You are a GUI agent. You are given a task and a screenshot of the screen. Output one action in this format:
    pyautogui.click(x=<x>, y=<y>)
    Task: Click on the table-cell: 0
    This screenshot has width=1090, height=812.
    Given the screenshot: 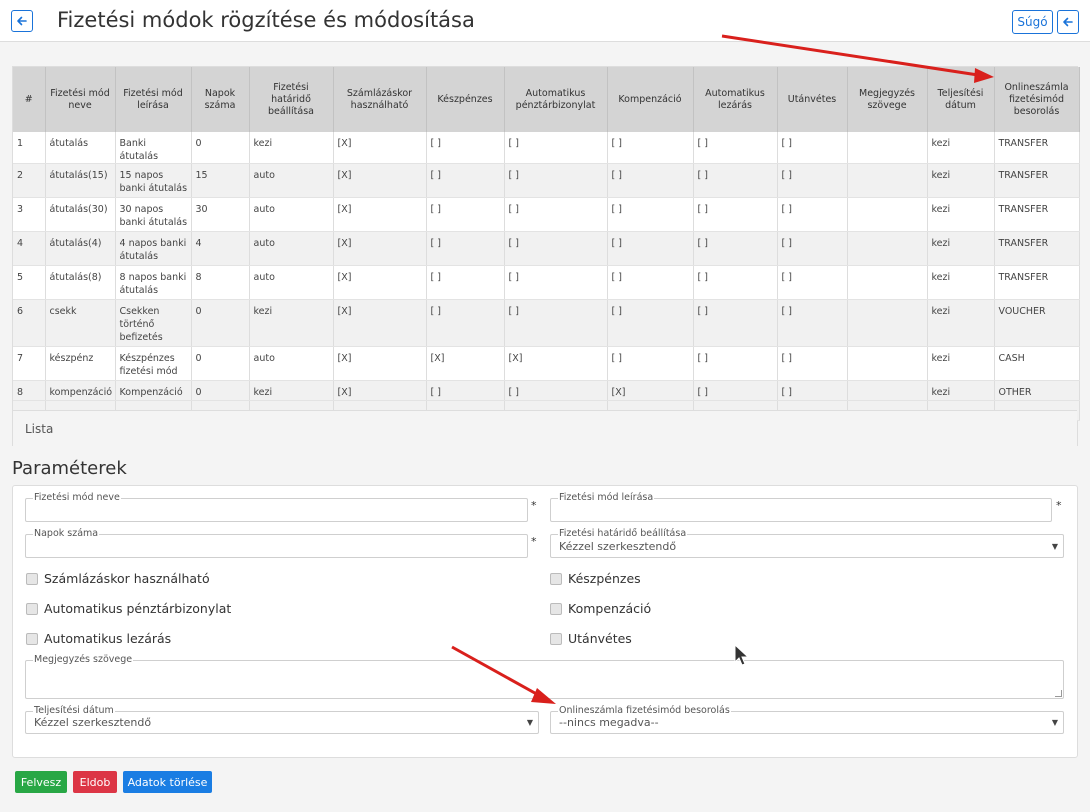 What is the action you would take?
    pyautogui.click(x=220, y=323)
    